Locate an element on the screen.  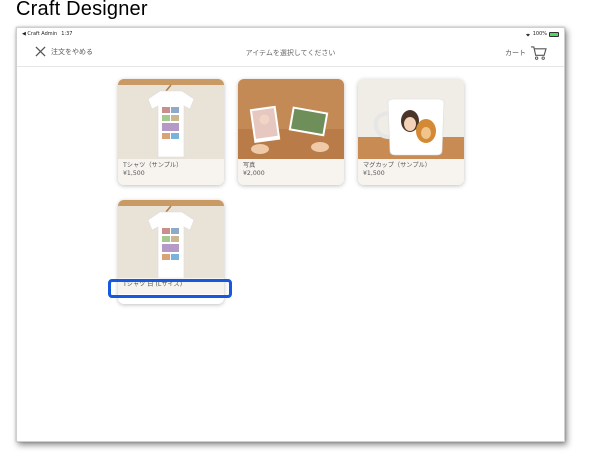
battery-icon is located at coordinates (554, 34).